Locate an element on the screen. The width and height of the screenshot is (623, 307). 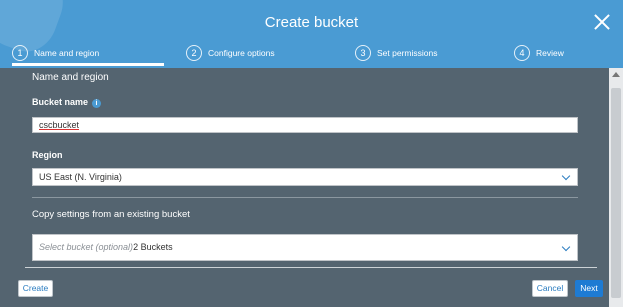
step-number: 1 is located at coordinates (20, 53).